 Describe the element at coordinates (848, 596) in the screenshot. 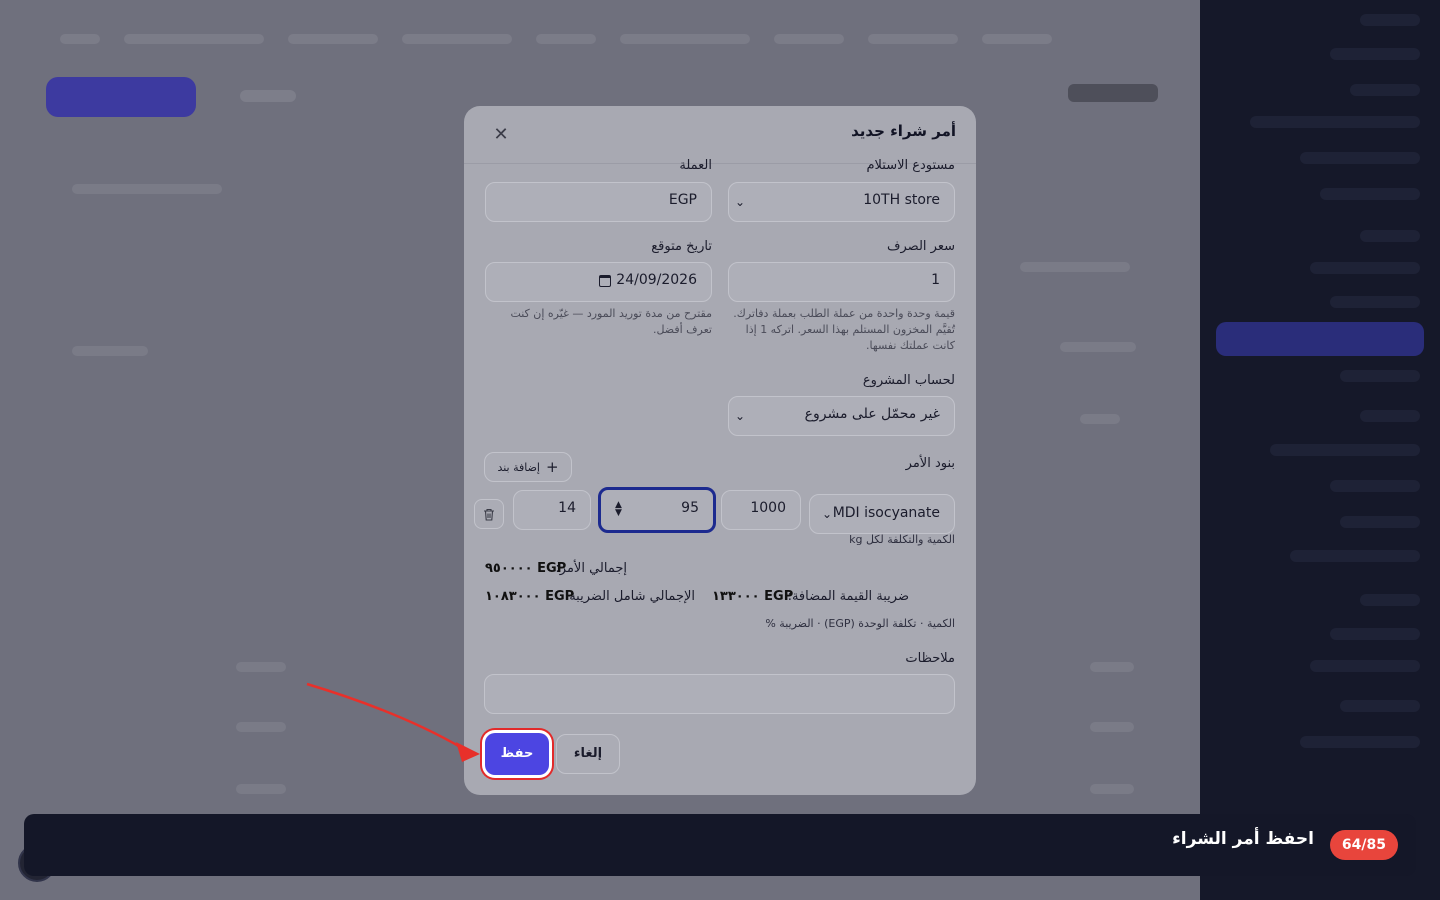

I see `vat-label: ضريبة القيمة المضافة:` at that location.